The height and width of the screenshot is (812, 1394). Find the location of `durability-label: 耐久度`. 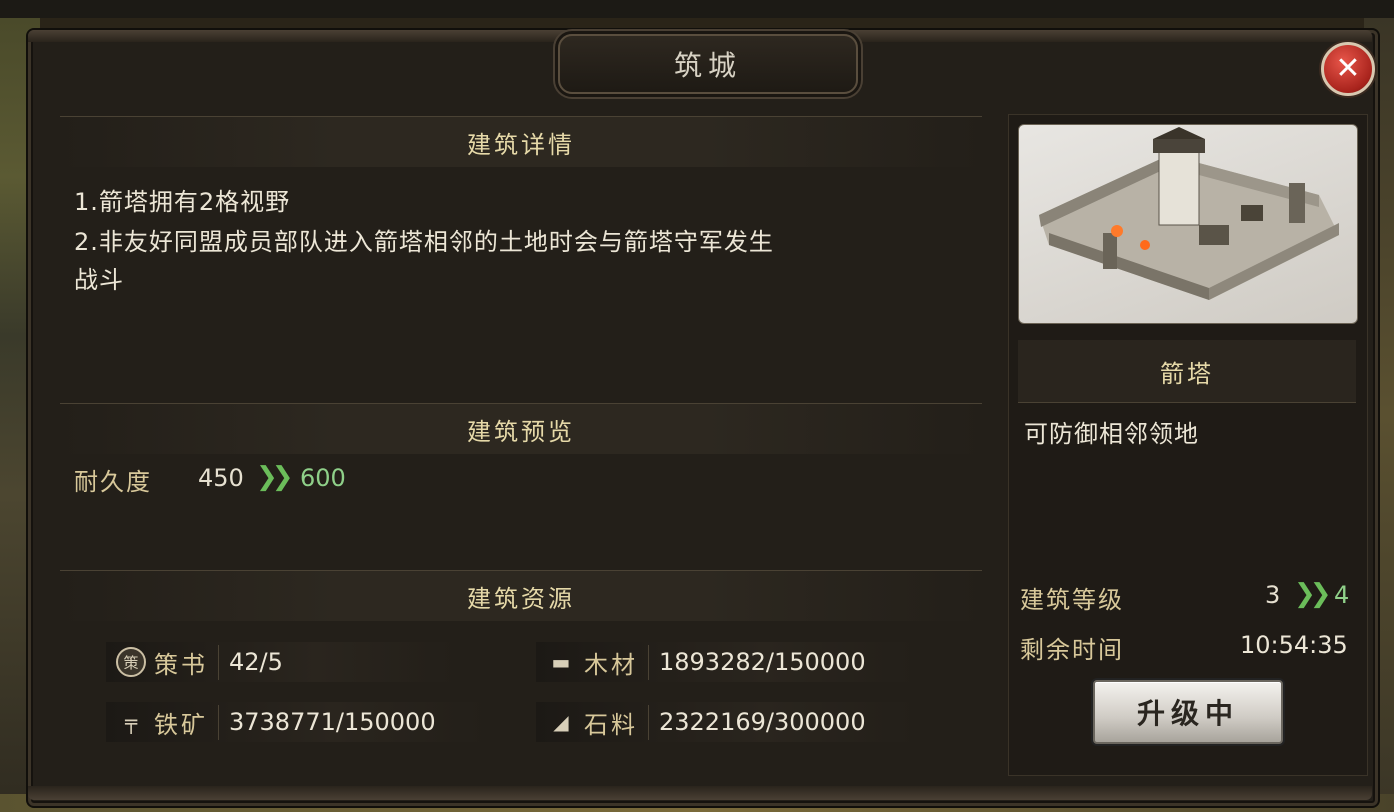

durability-label: 耐久度 is located at coordinates (113, 482).